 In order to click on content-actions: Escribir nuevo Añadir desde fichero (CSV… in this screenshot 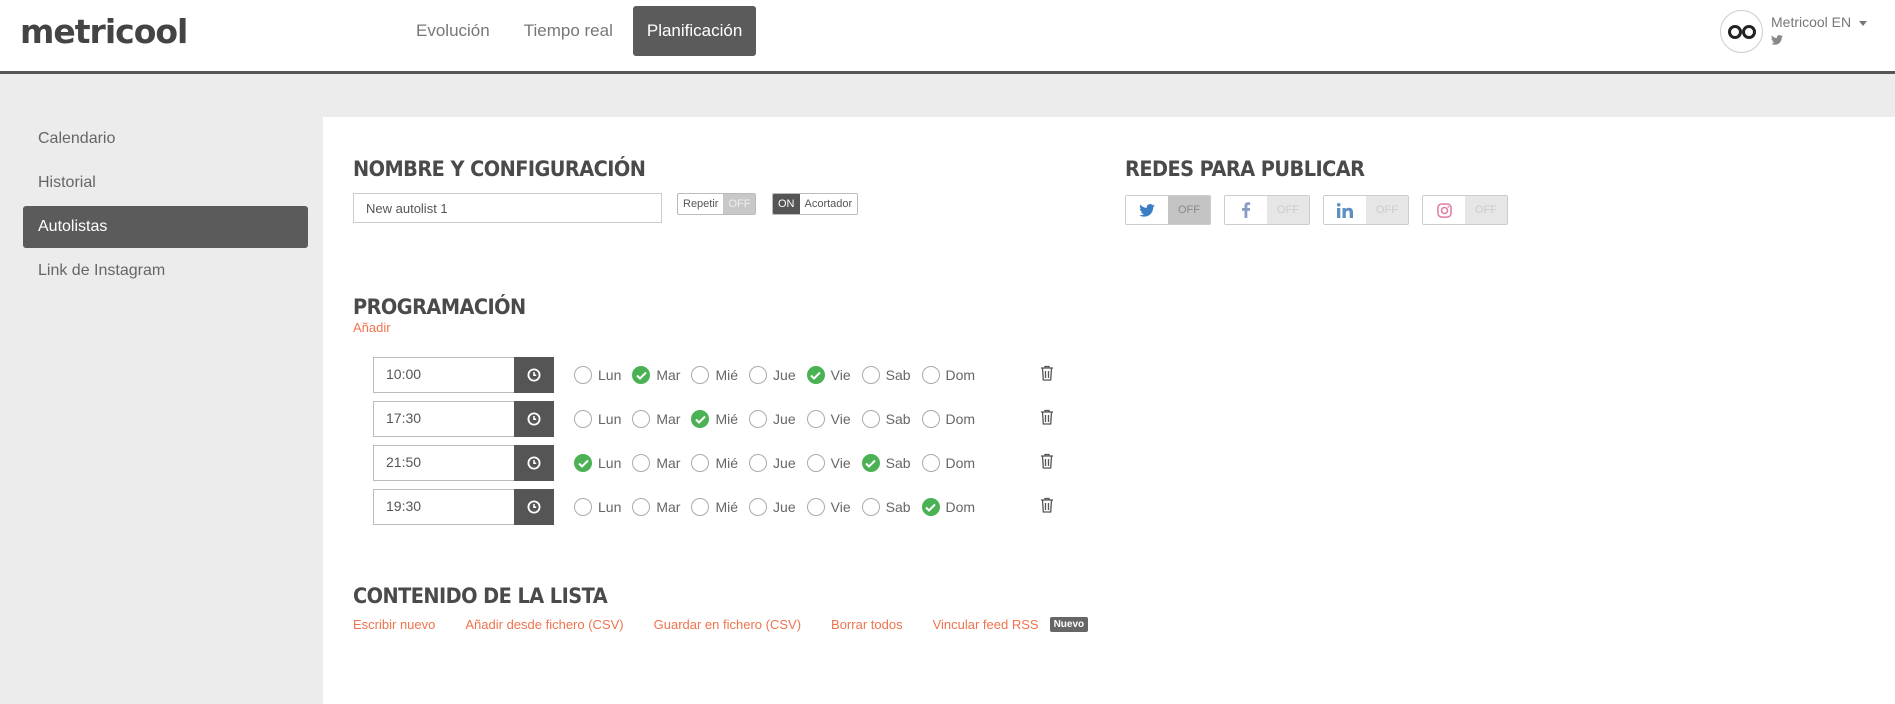, I will do `click(721, 624)`.